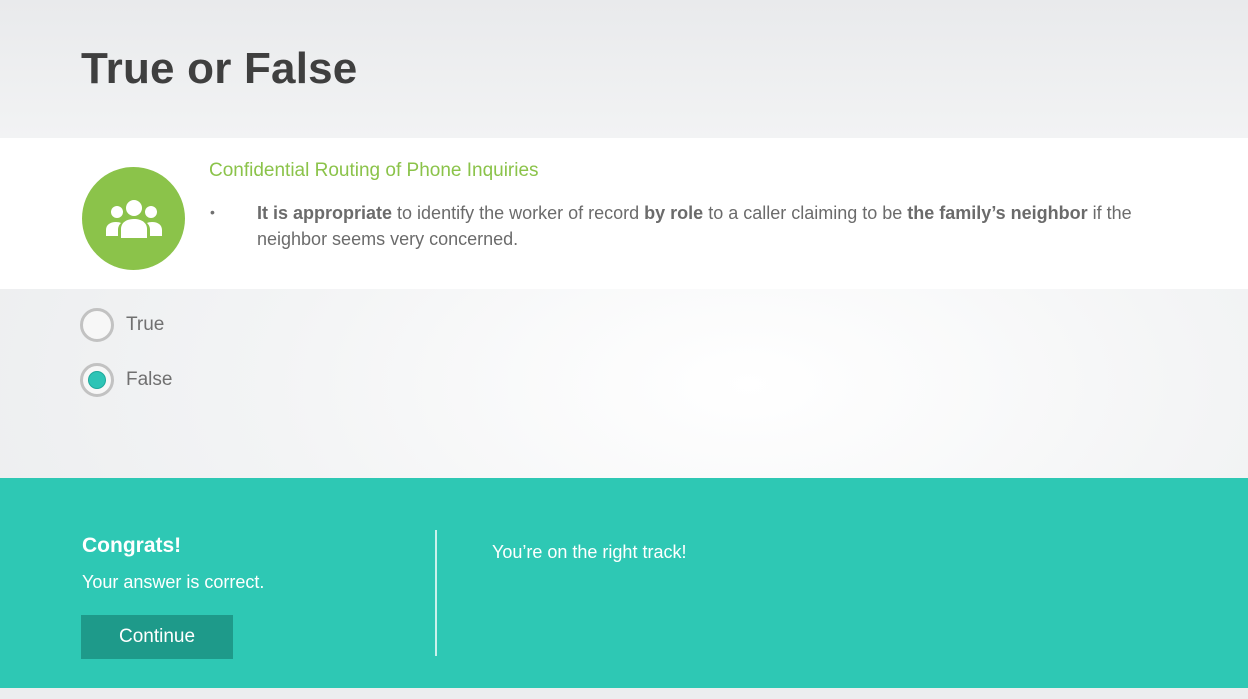  I want to click on group-avatar, so click(133, 218).